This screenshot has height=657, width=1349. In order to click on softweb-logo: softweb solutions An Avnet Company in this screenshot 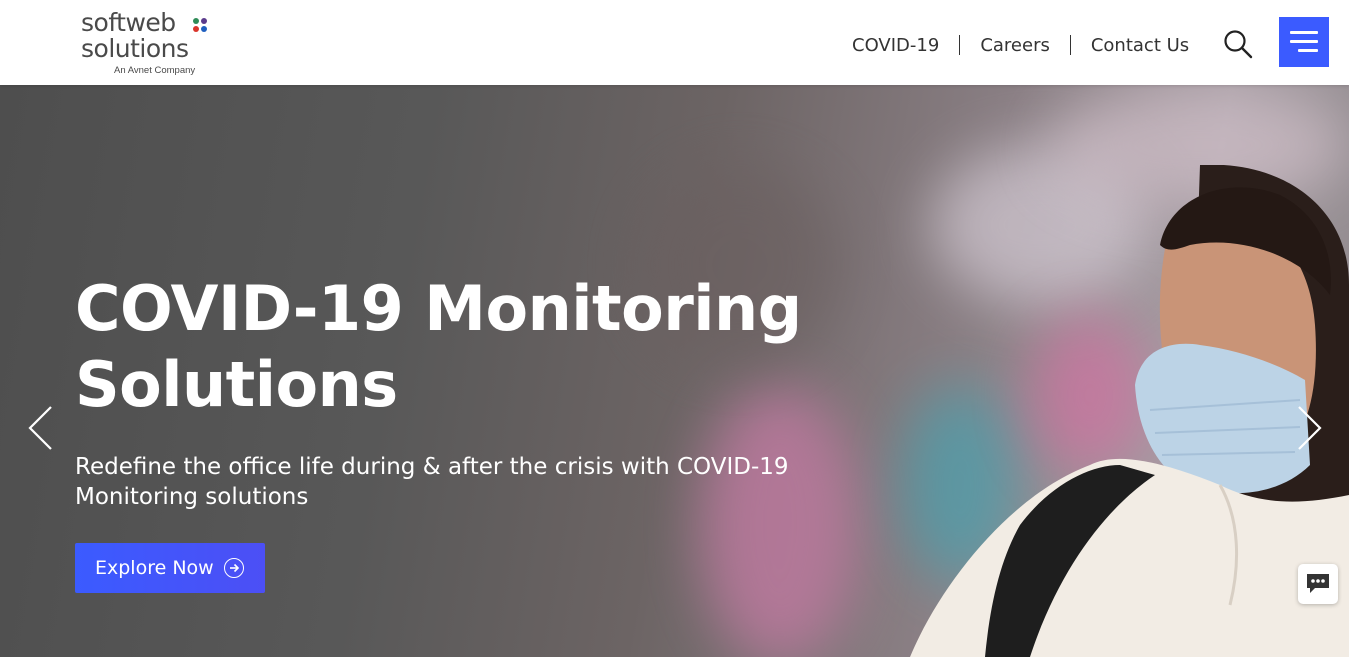, I will do `click(151, 44)`.